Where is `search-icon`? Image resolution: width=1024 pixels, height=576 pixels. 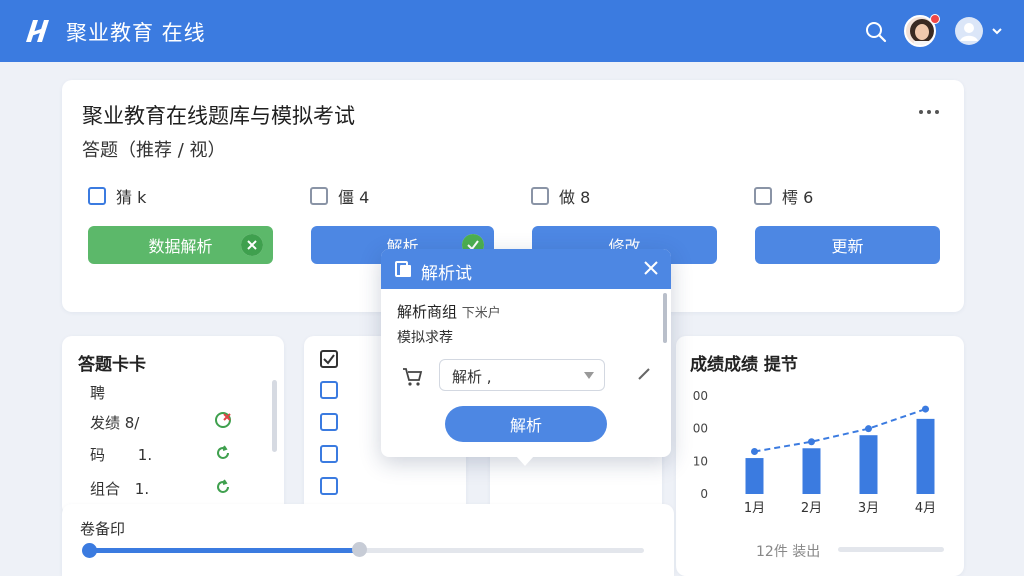 search-icon is located at coordinates (876, 32).